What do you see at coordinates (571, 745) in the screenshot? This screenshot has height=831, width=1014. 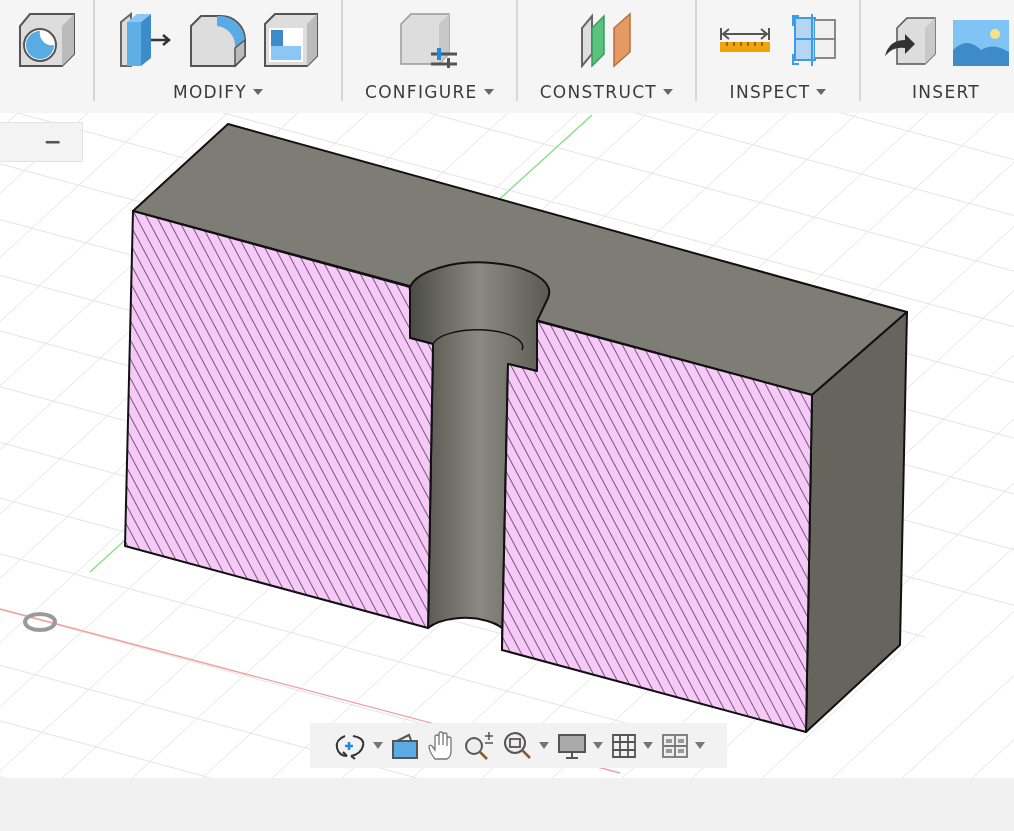 I see `monitor-icon` at bounding box center [571, 745].